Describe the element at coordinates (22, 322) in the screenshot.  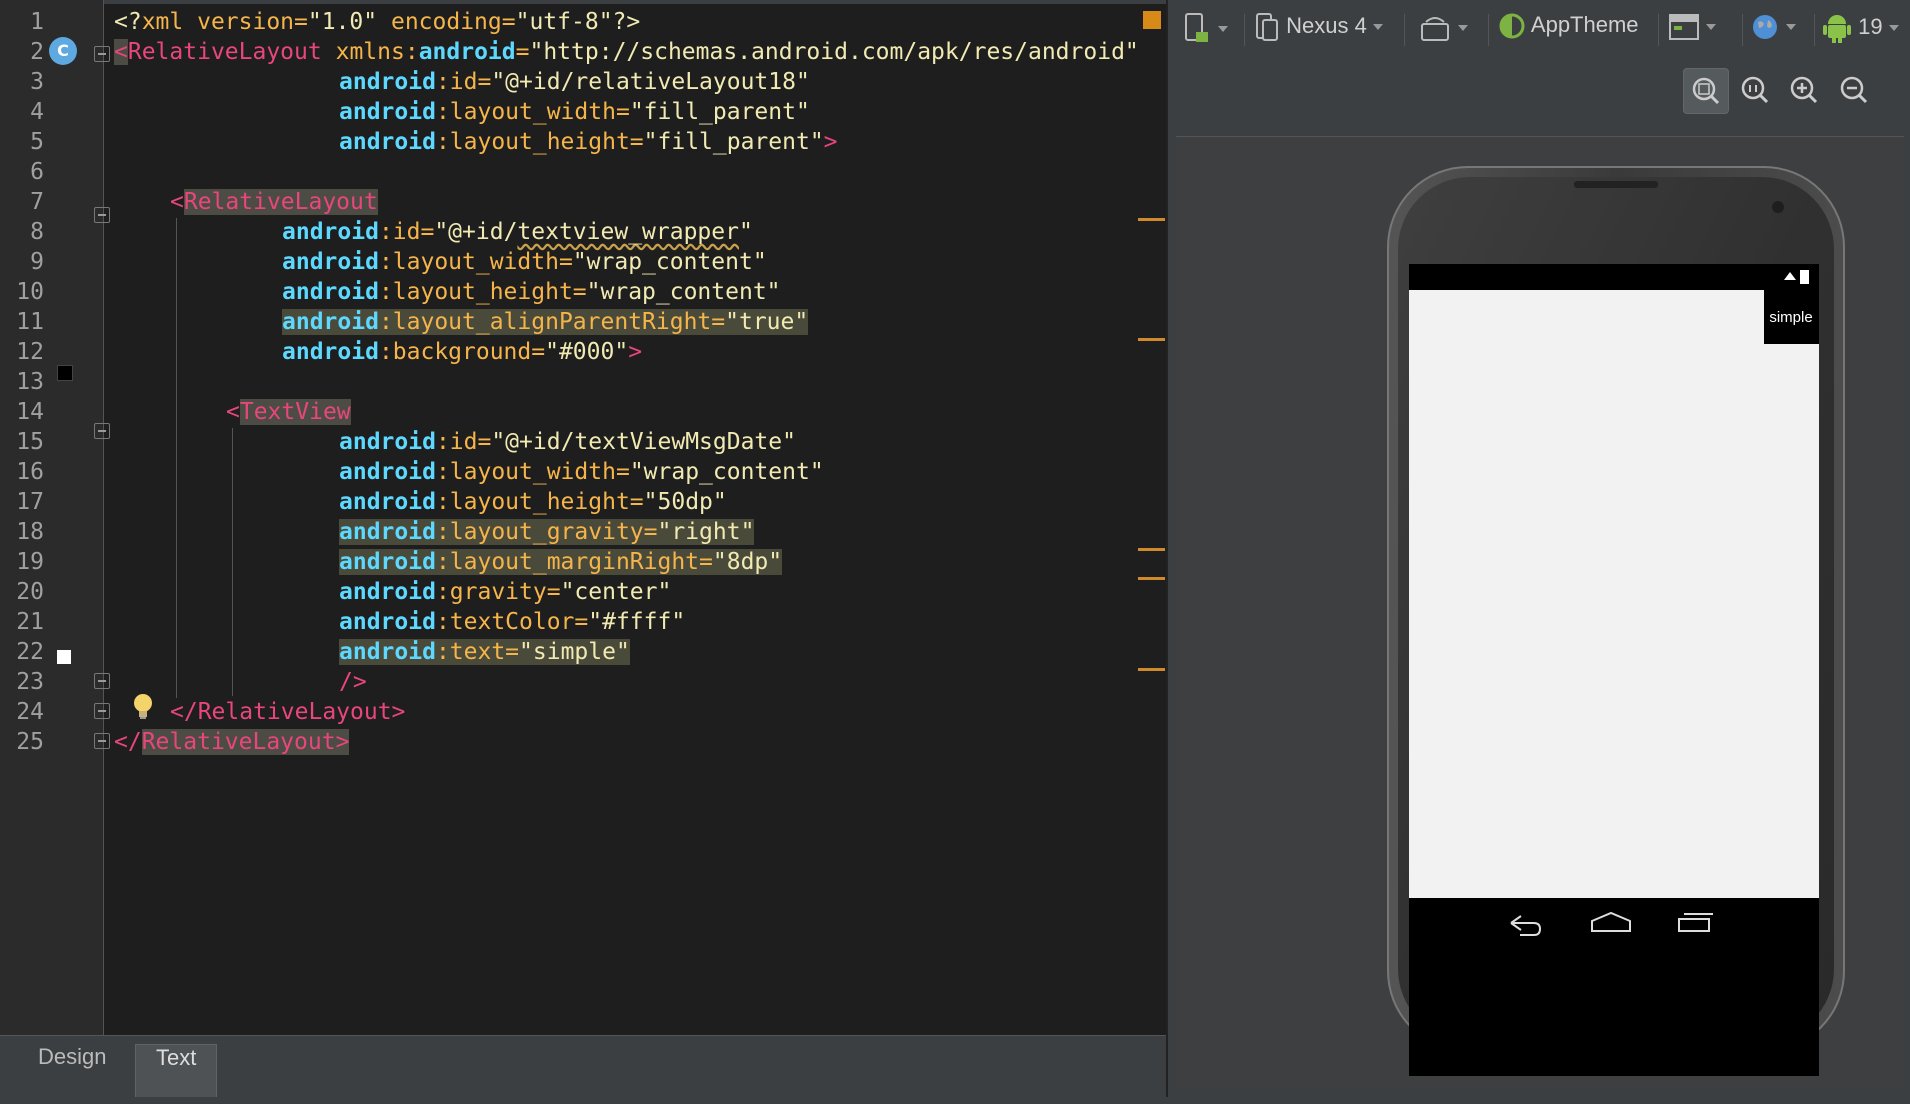
I see `line-number: 11` at that location.